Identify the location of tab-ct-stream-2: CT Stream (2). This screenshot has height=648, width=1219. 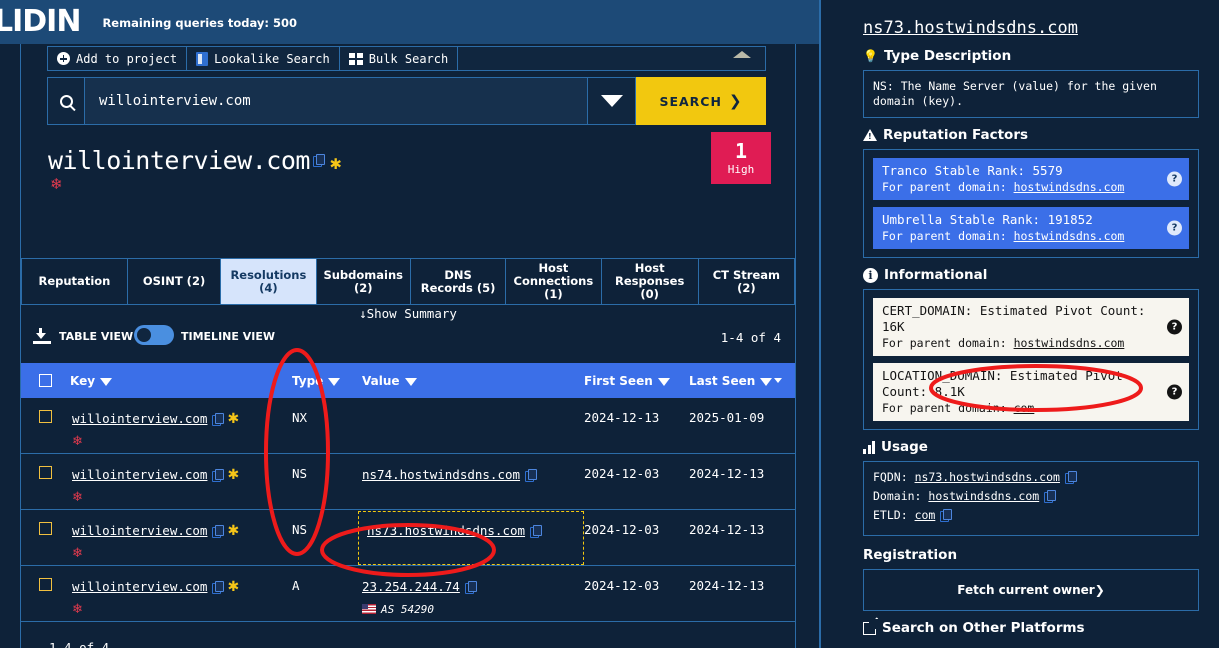
(747, 281).